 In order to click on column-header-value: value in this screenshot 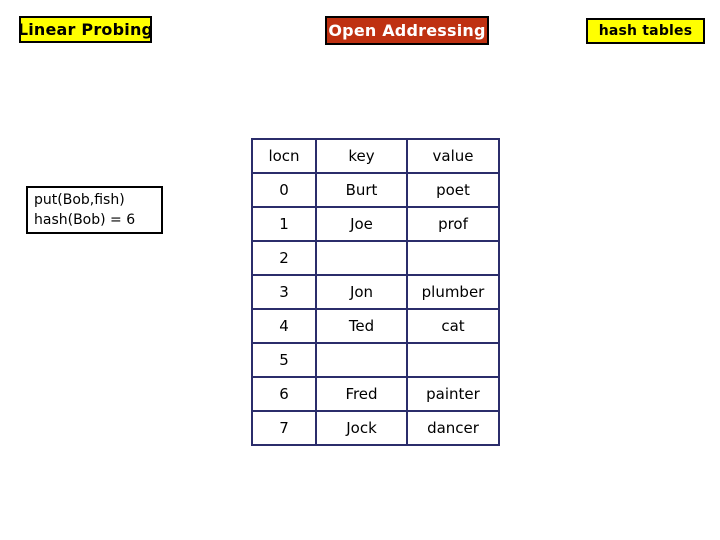, I will do `click(453, 156)`.